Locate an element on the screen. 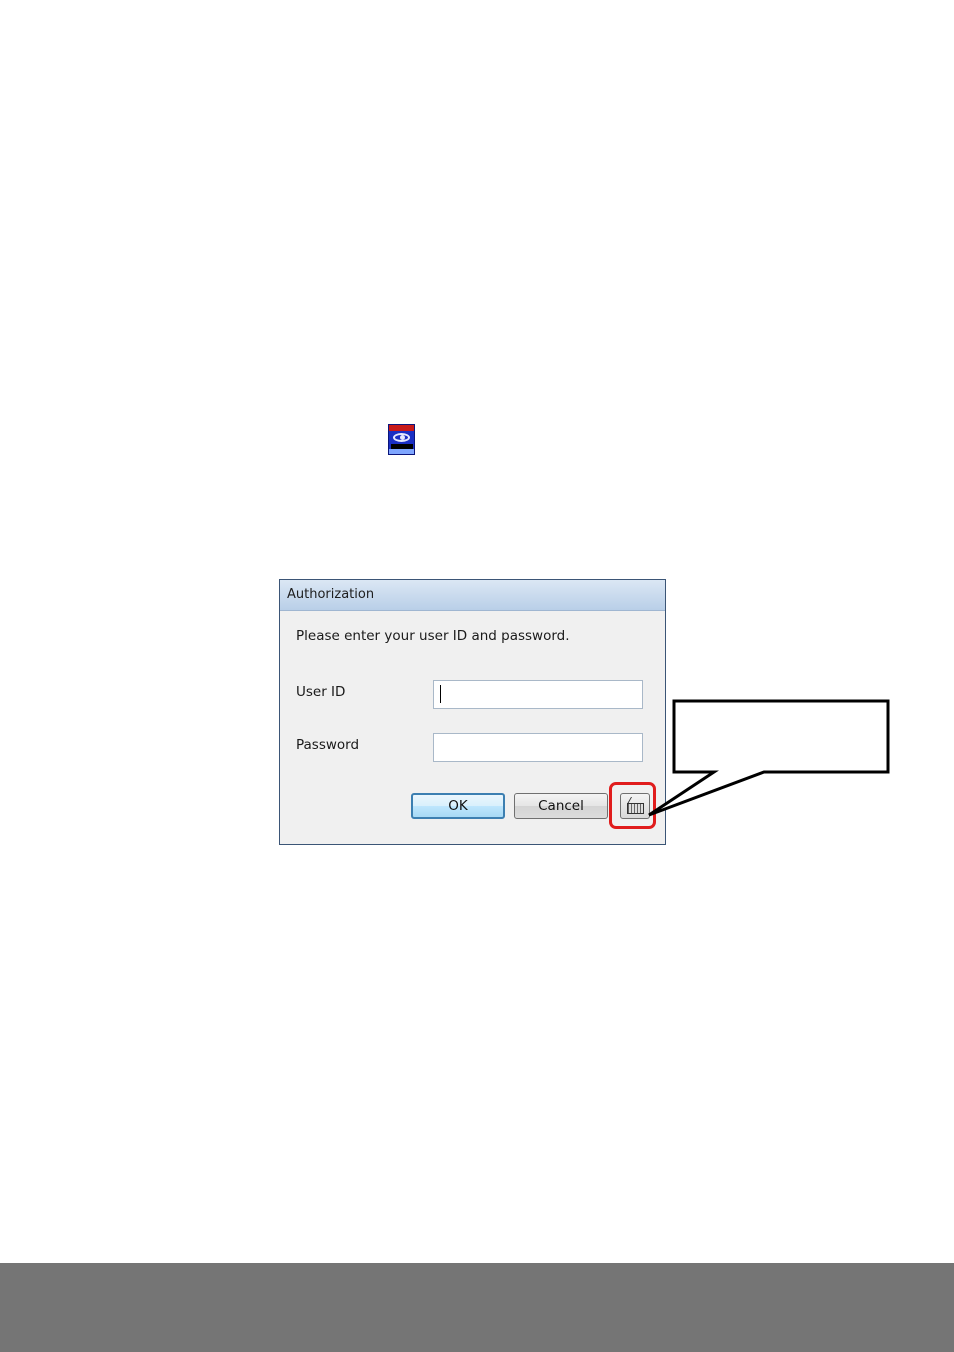  callout-shape is located at coordinates (769, 758).